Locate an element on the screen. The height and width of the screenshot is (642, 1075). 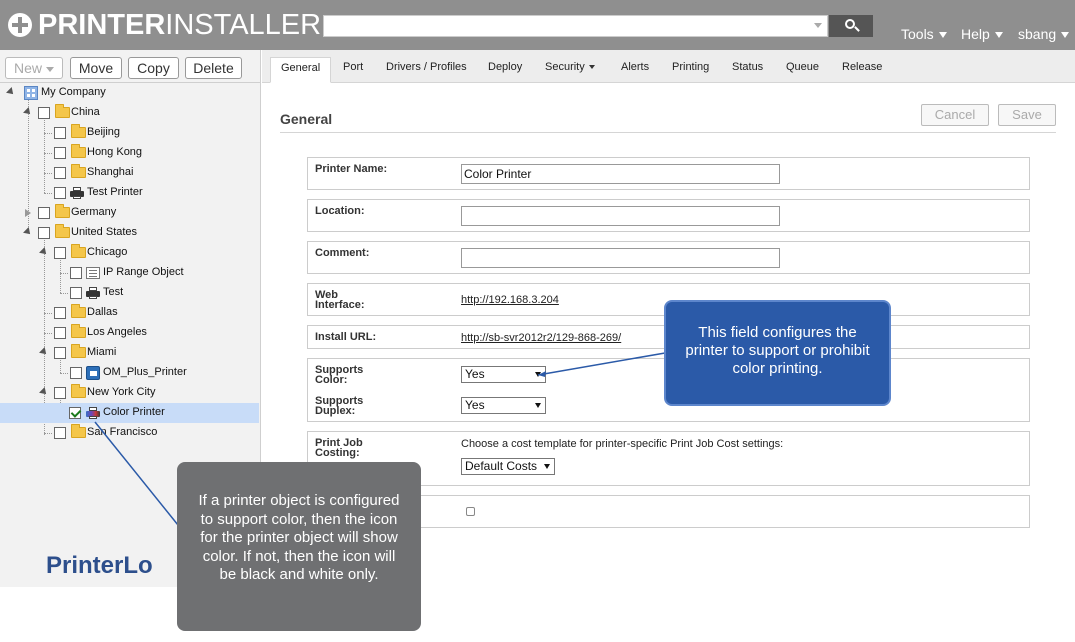
search-dropdown-icon is located at coordinates (818, 25).